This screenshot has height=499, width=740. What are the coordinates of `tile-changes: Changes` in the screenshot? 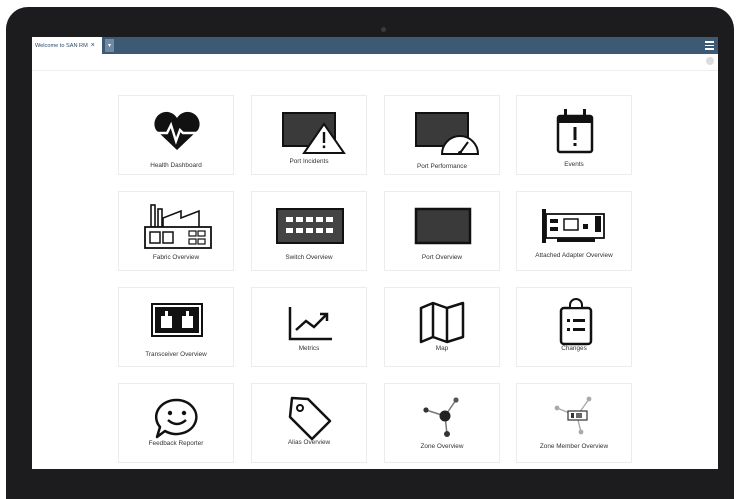 It's located at (574, 327).